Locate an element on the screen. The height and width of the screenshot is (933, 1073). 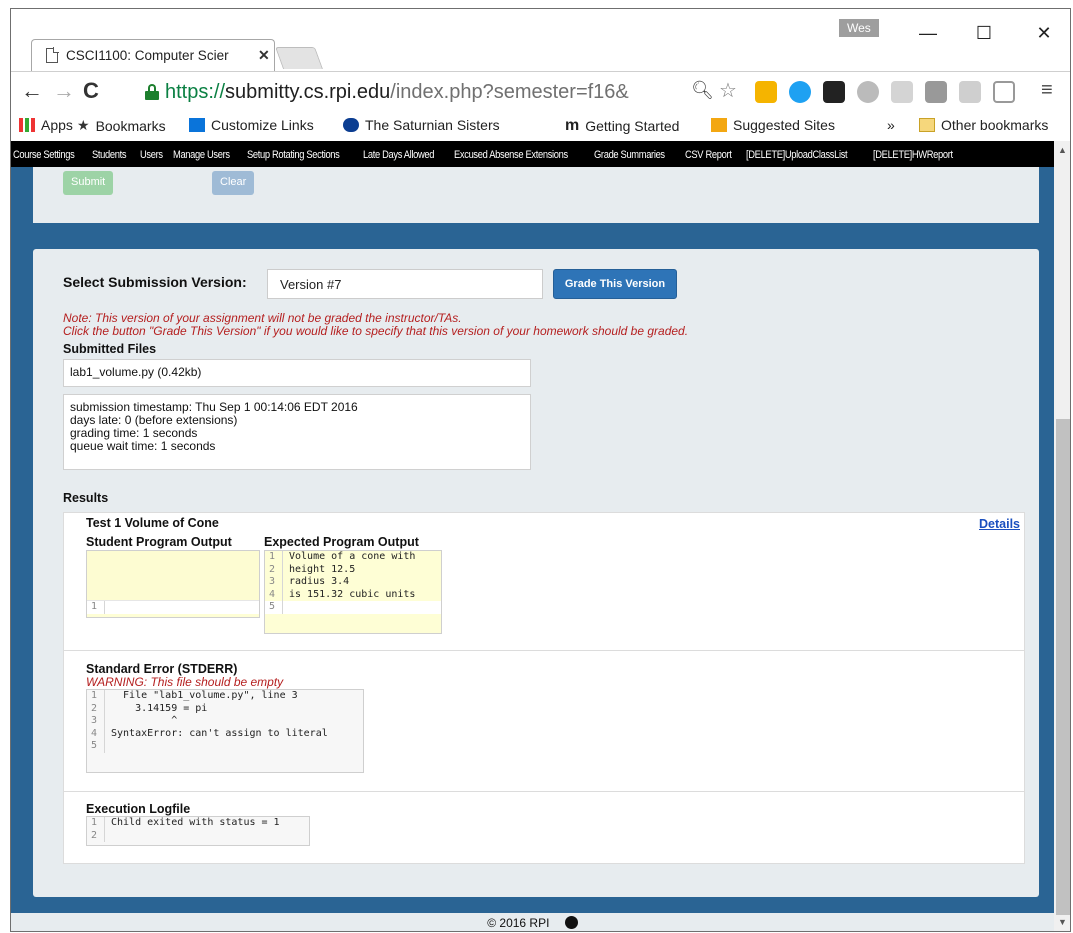
line-content: Volume of a cone with is located at coordinates (352, 556).